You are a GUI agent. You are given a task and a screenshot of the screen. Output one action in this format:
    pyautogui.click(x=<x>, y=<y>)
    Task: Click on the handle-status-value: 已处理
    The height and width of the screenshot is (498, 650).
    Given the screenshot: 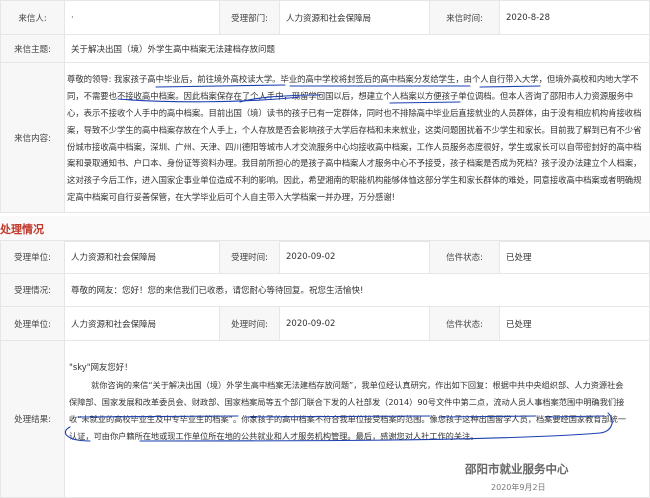 What is the action you would take?
    pyautogui.click(x=574, y=323)
    